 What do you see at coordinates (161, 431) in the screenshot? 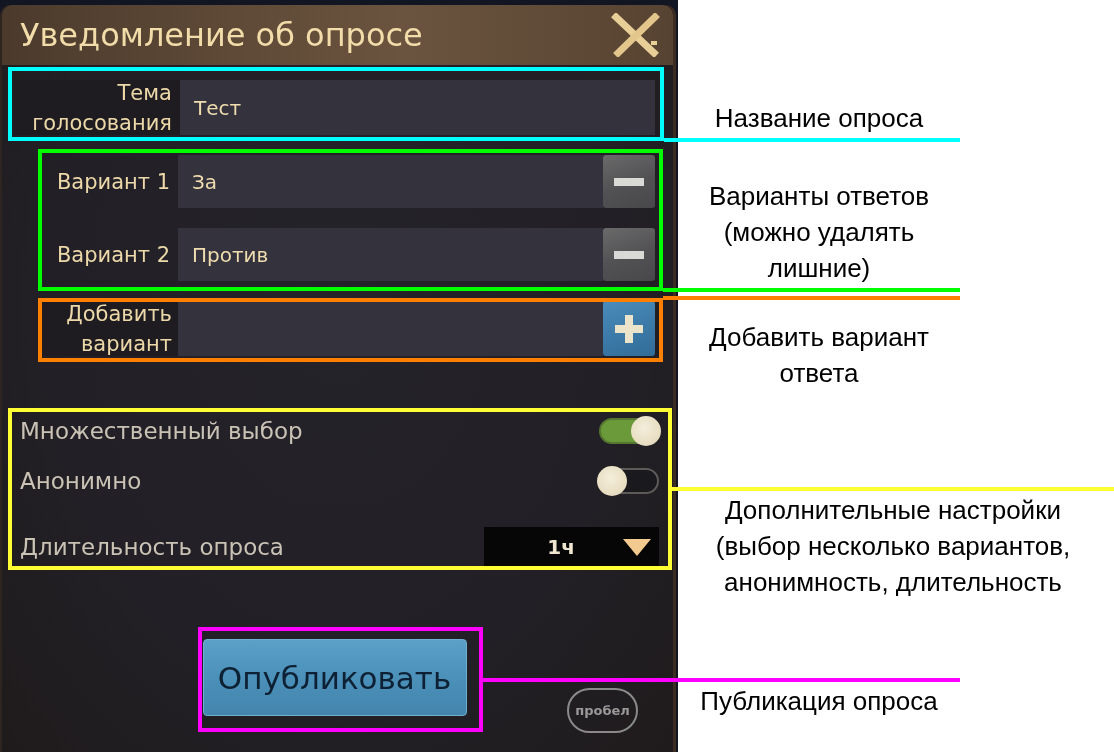
I see `setting-label: Множественный выбор` at bounding box center [161, 431].